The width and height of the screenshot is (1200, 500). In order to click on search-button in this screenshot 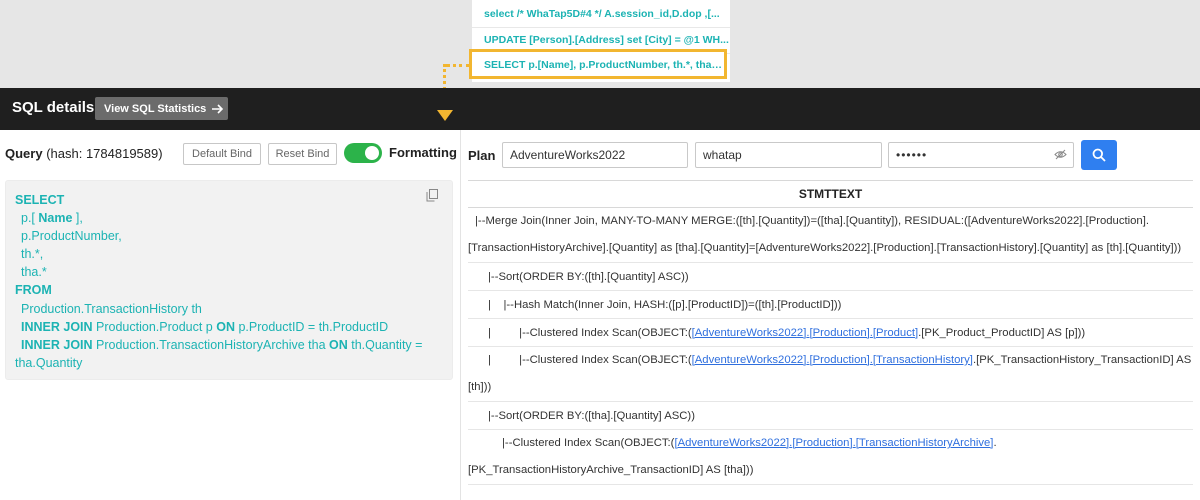, I will do `click(1099, 155)`.